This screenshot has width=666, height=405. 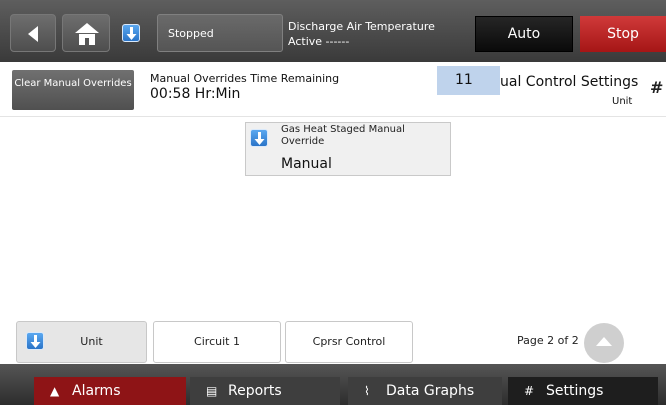 I want to click on back-arrow-icon, so click(x=33, y=34).